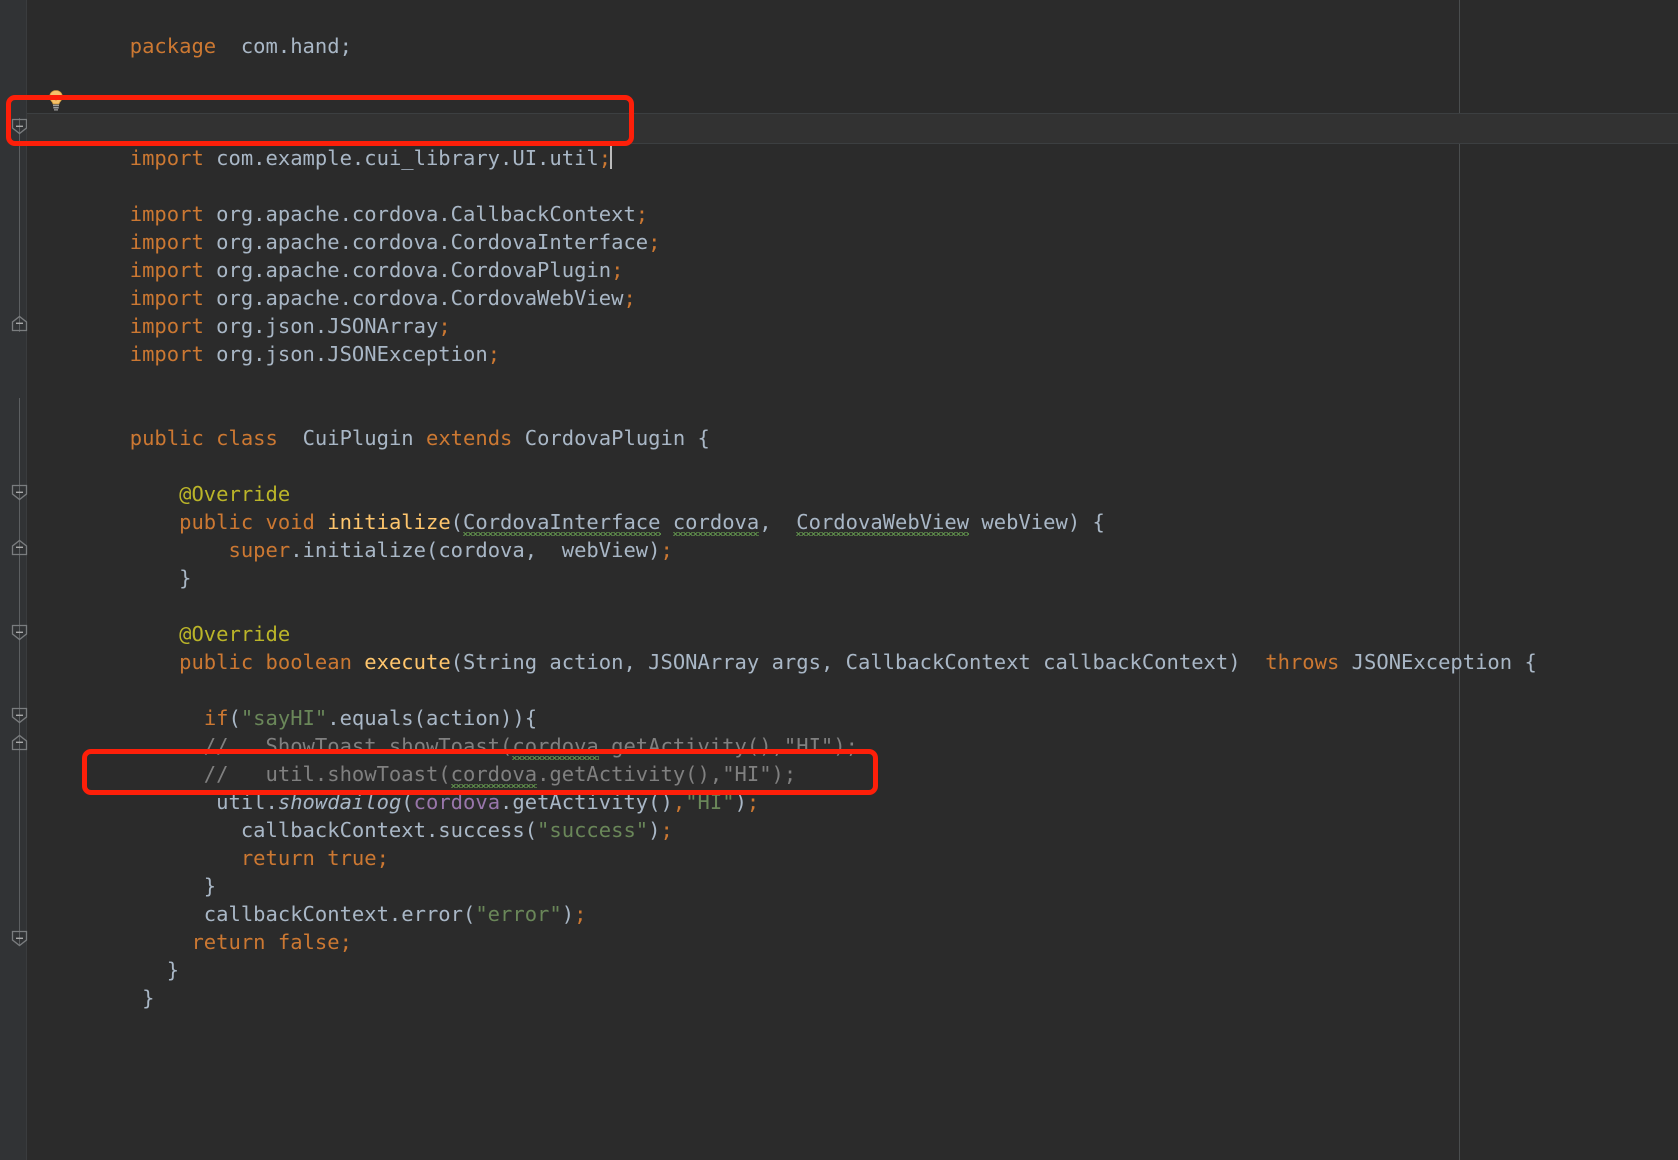  Describe the element at coordinates (352, 815) in the screenshot. I see `code-line: callbackContext.success("success");` at that location.